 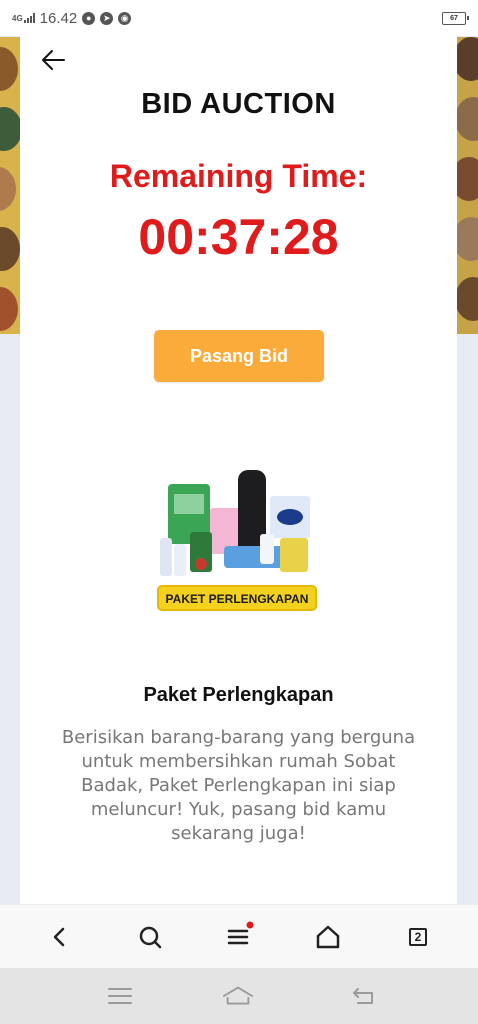 What do you see at coordinates (150, 937) in the screenshot?
I see `search-icon` at bounding box center [150, 937].